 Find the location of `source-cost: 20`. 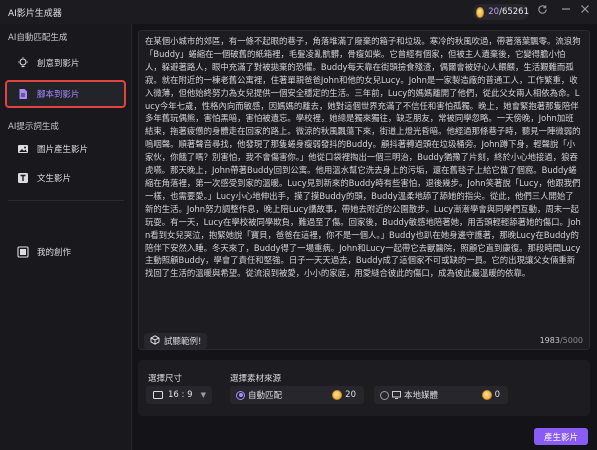

source-cost: 20 is located at coordinates (344, 395).